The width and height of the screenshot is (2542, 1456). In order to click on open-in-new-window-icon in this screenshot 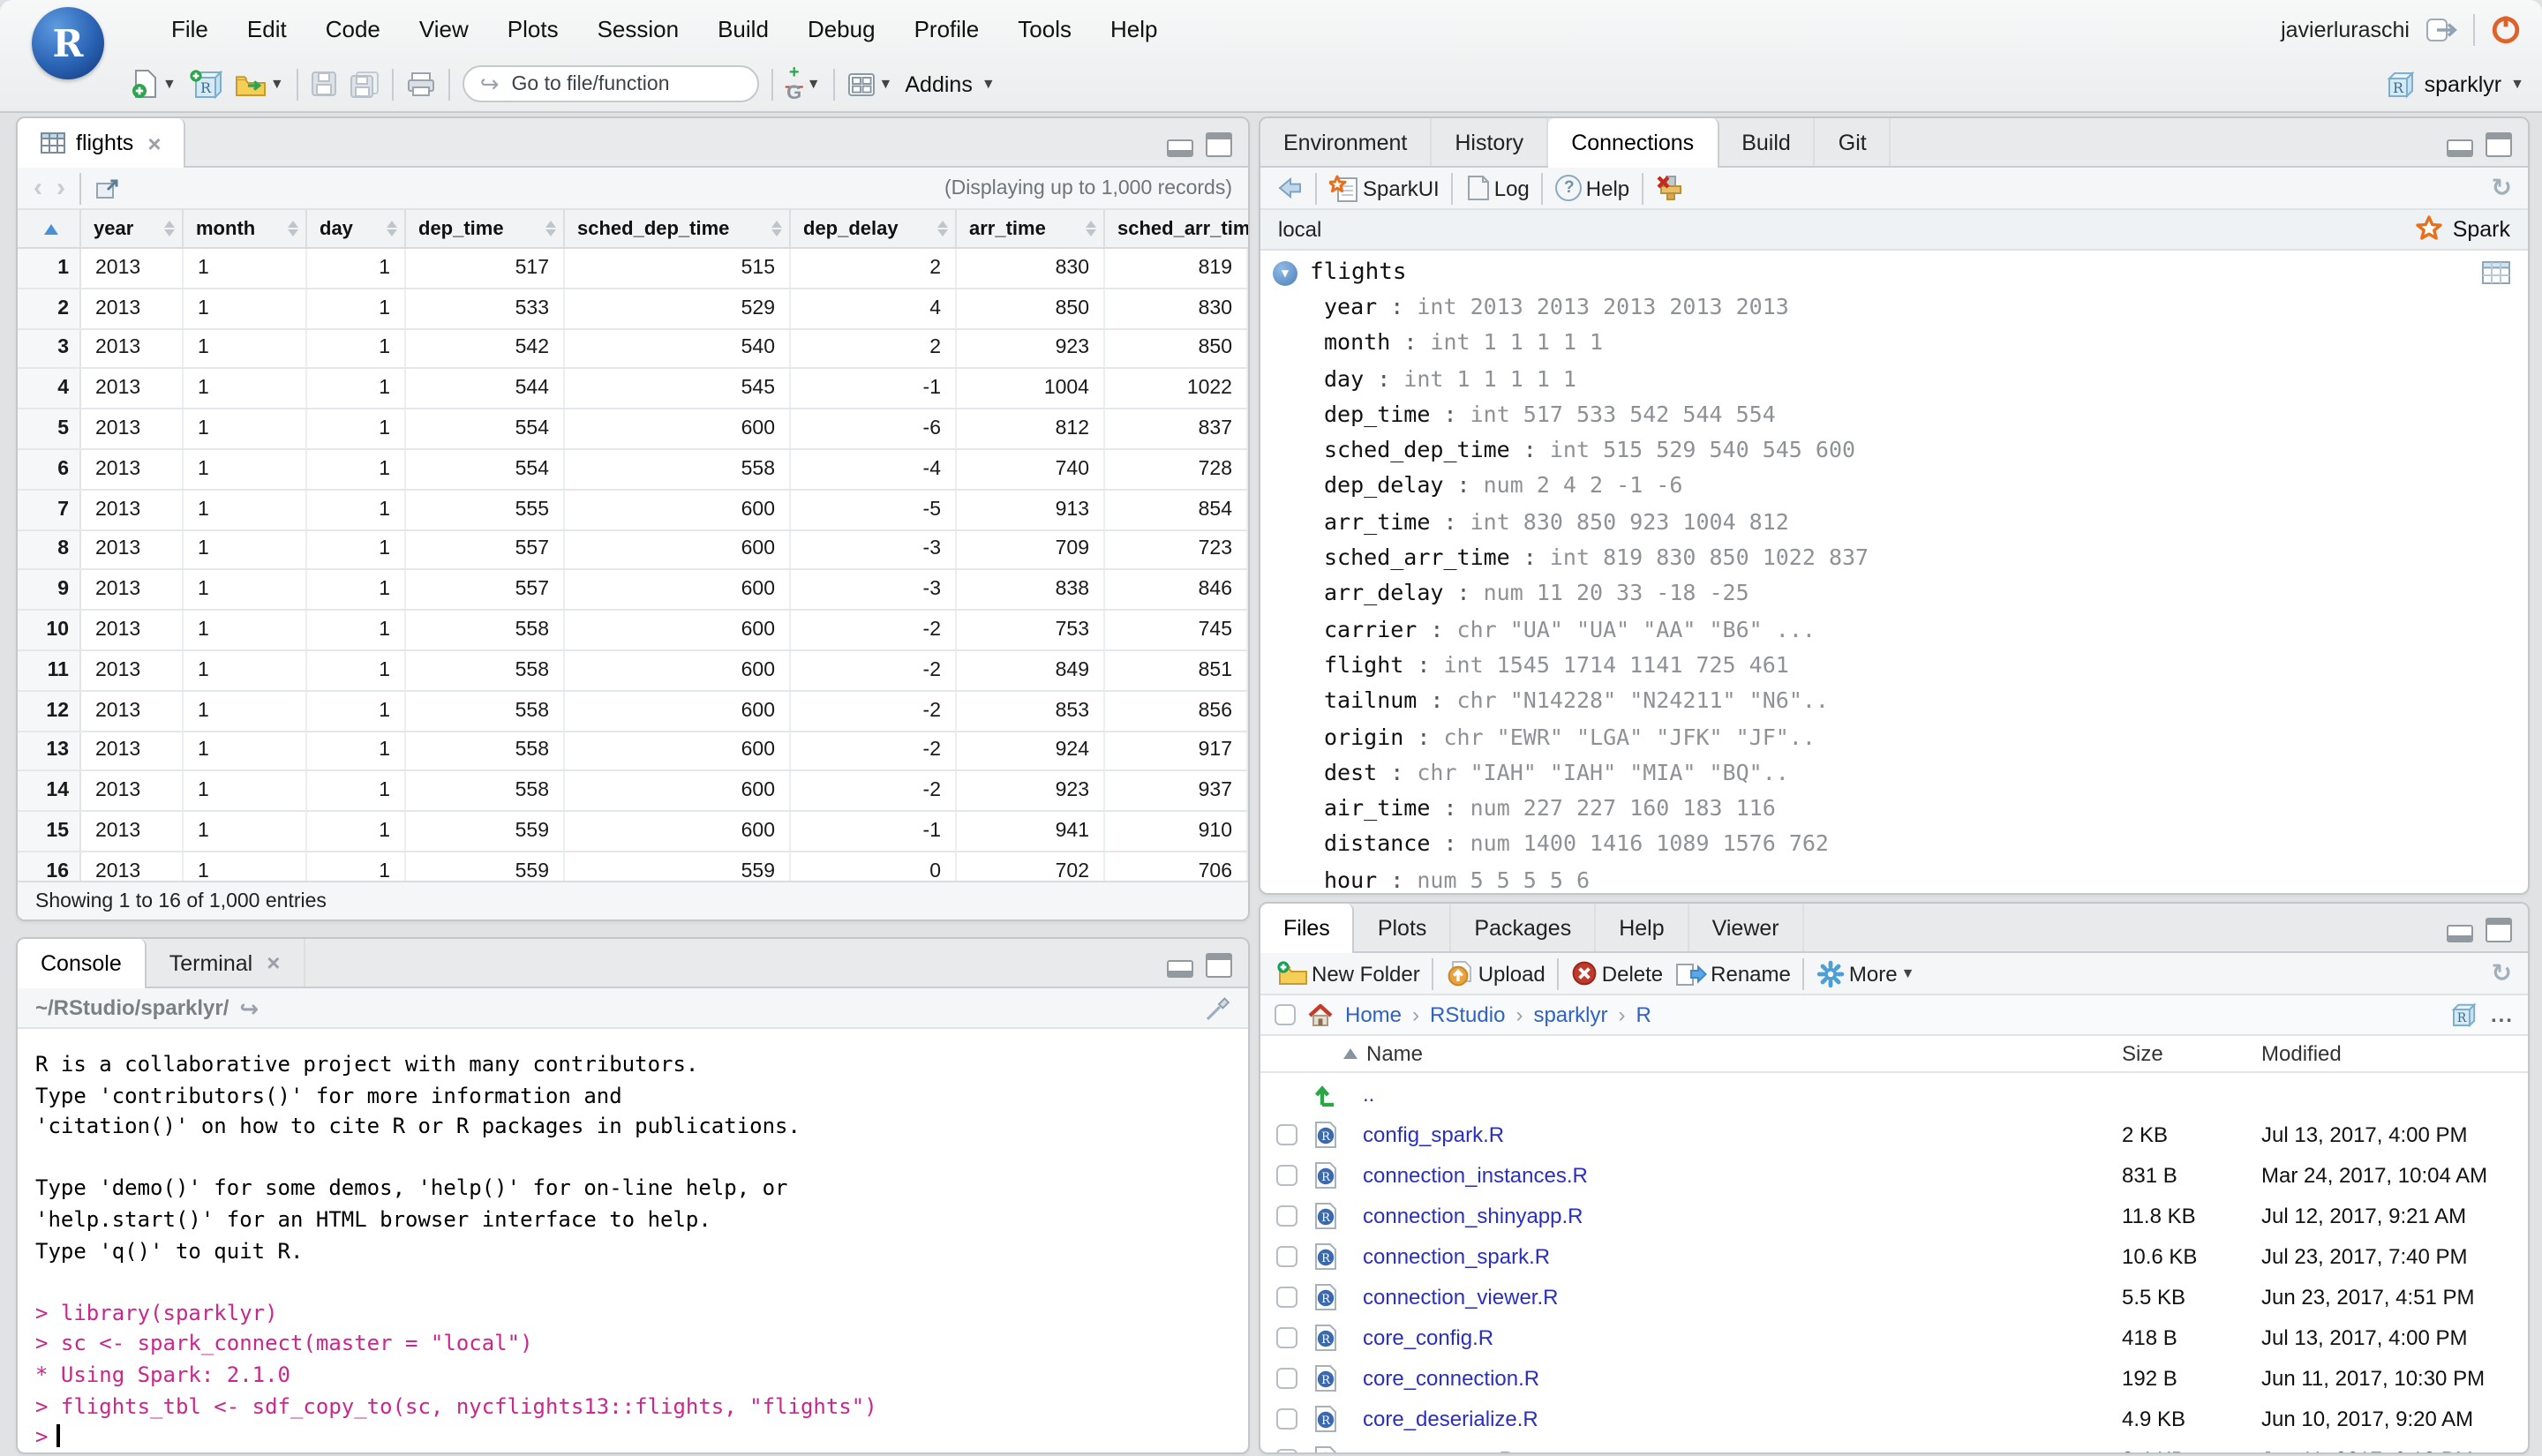, I will do `click(106, 188)`.